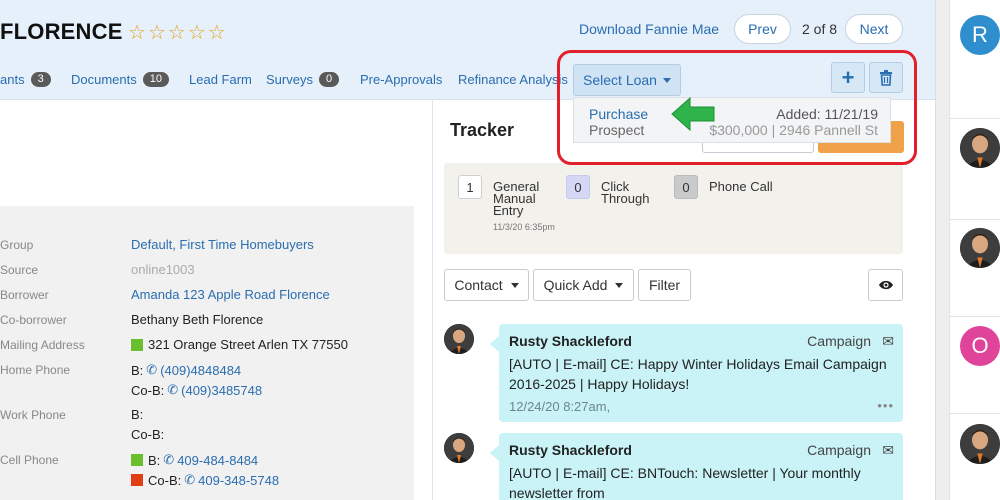 This screenshot has height=500, width=1000. What do you see at coordinates (508, 210) in the screenshot?
I see `stat-label-line: Entry` at bounding box center [508, 210].